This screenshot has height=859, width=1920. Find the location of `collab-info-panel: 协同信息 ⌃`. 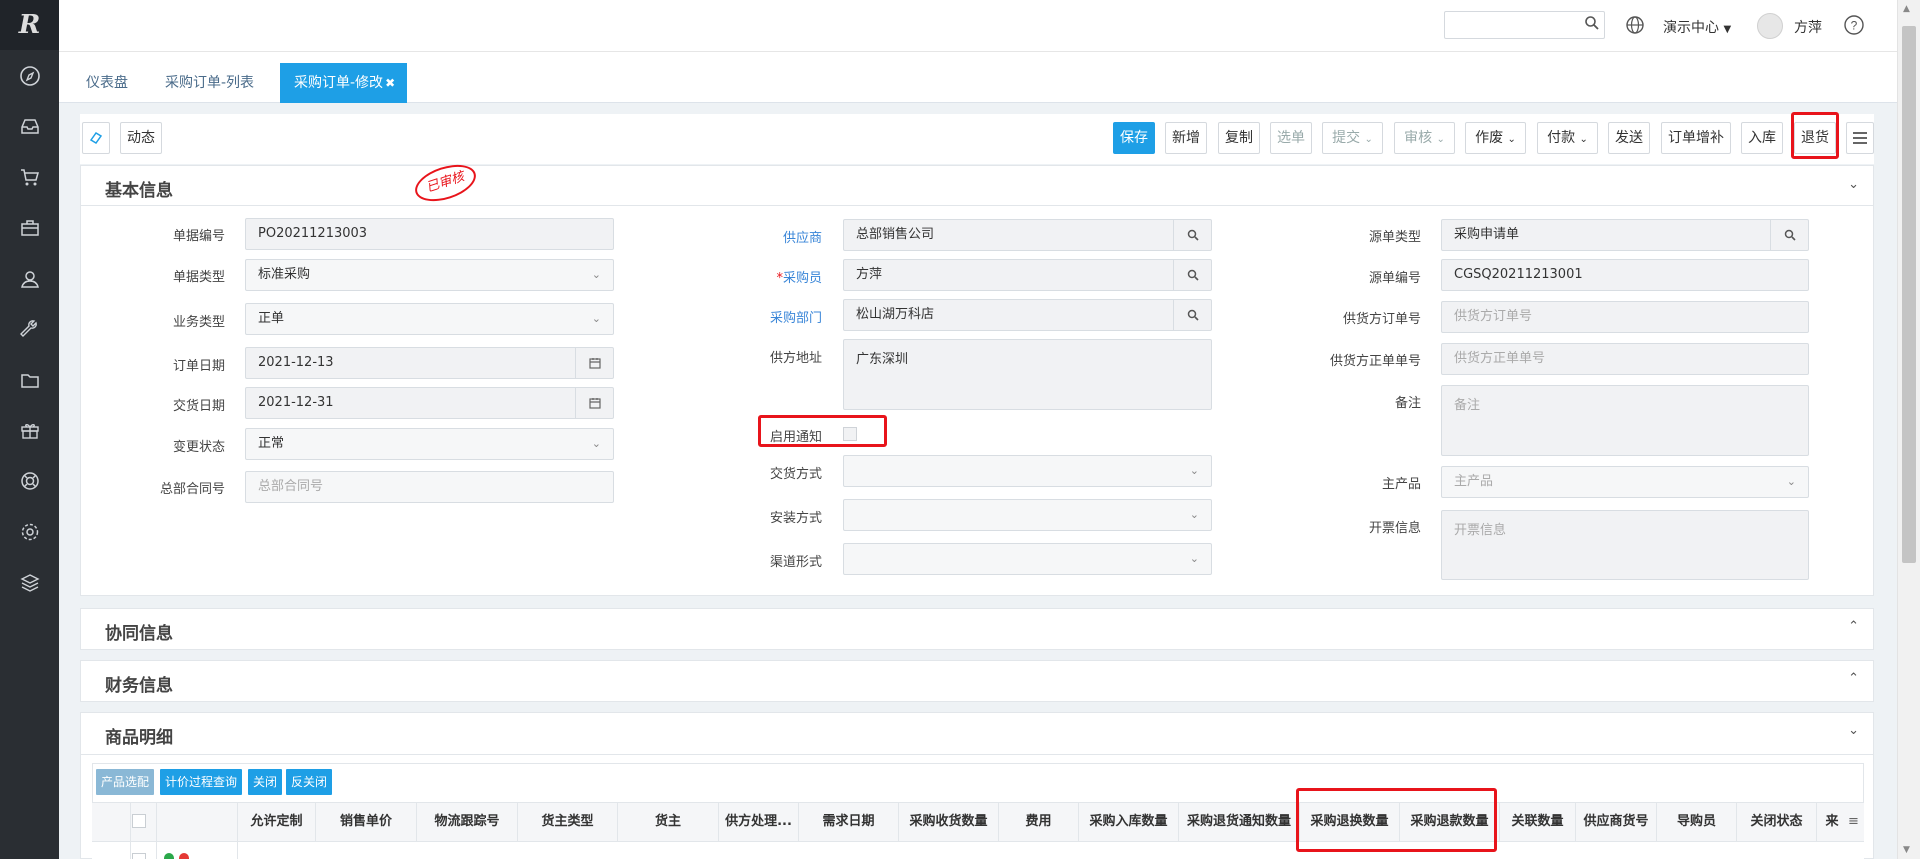

collab-info-panel: 协同信息 ⌃ is located at coordinates (977, 629).